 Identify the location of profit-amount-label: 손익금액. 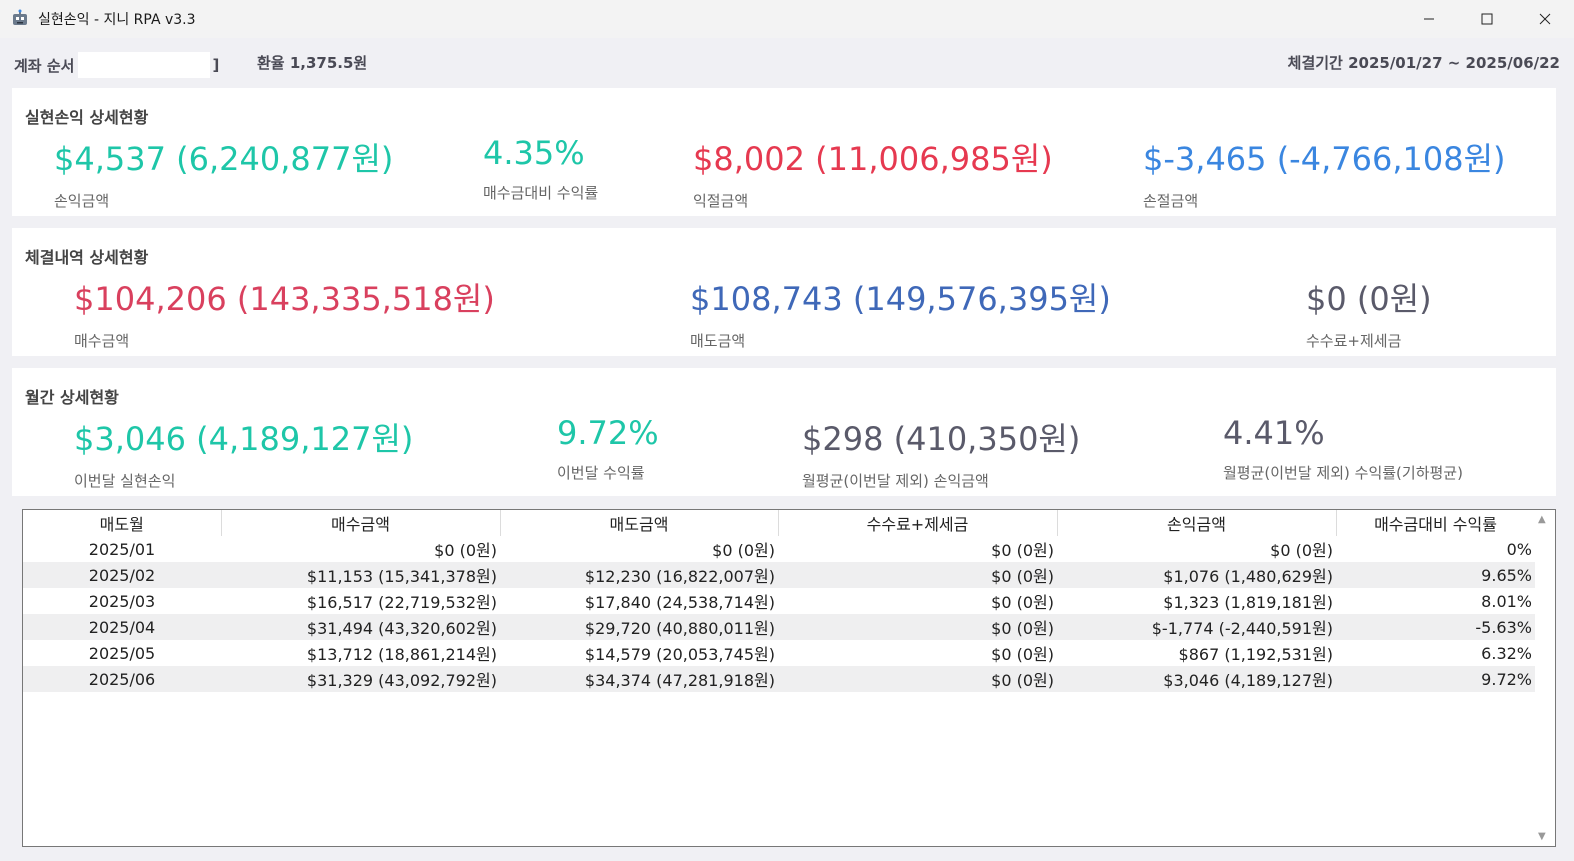
(82, 201).